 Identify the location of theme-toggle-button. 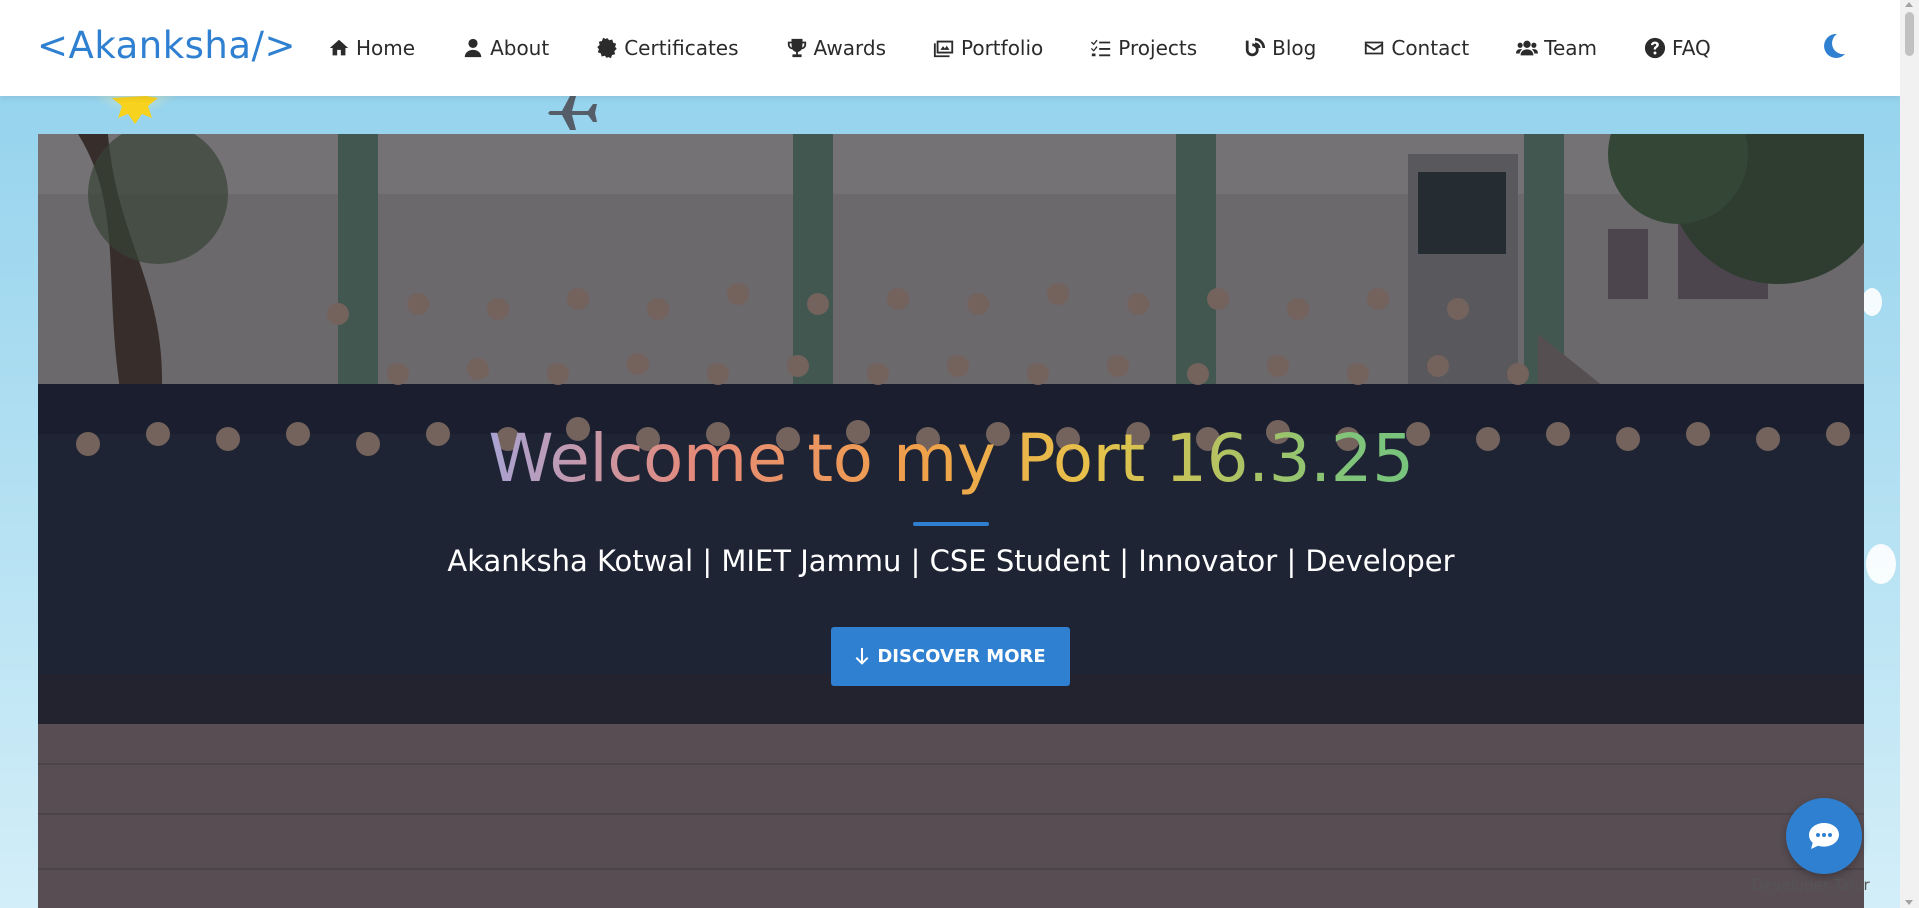
(1833, 46).